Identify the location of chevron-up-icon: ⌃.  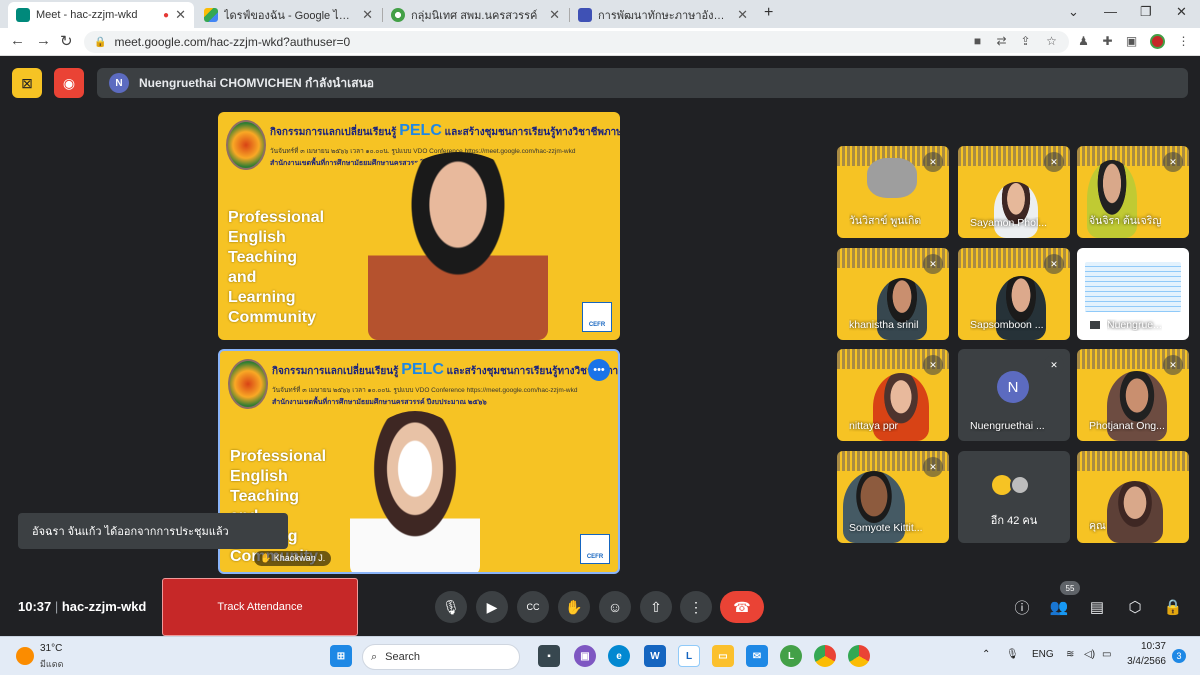
(986, 654).